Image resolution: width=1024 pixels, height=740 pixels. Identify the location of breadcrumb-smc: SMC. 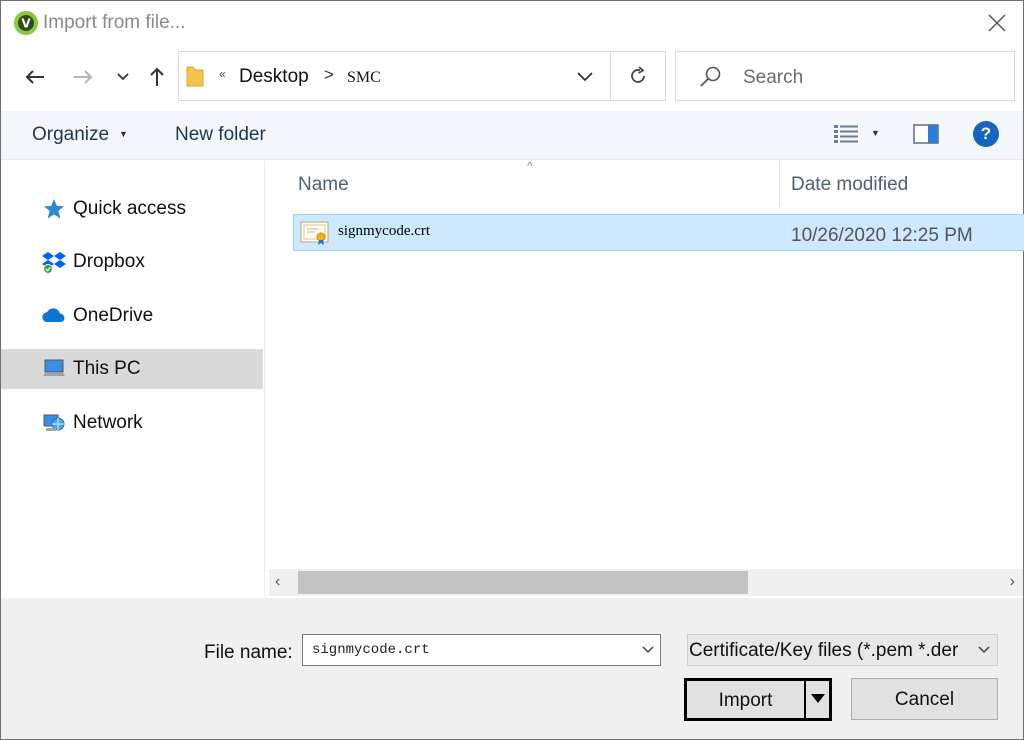
(364, 78).